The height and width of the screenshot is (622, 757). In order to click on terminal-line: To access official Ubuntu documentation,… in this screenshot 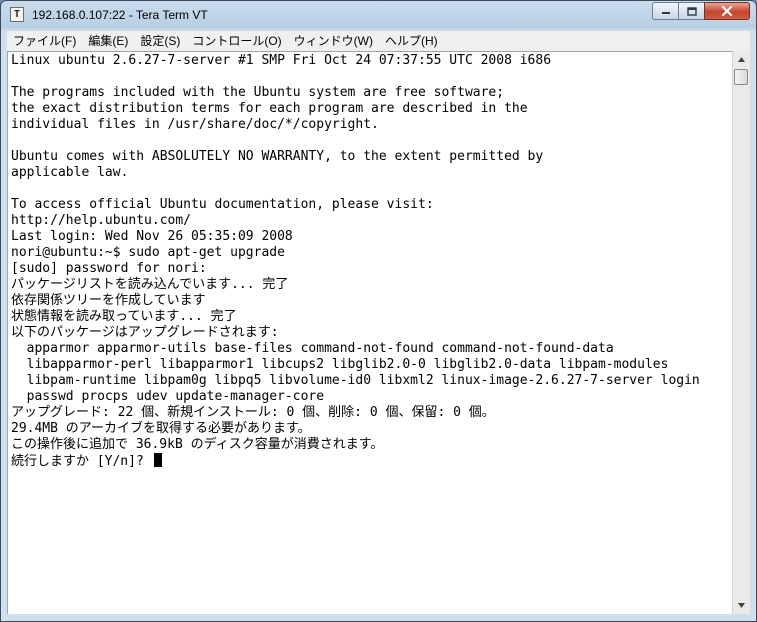, I will do `click(222, 204)`.